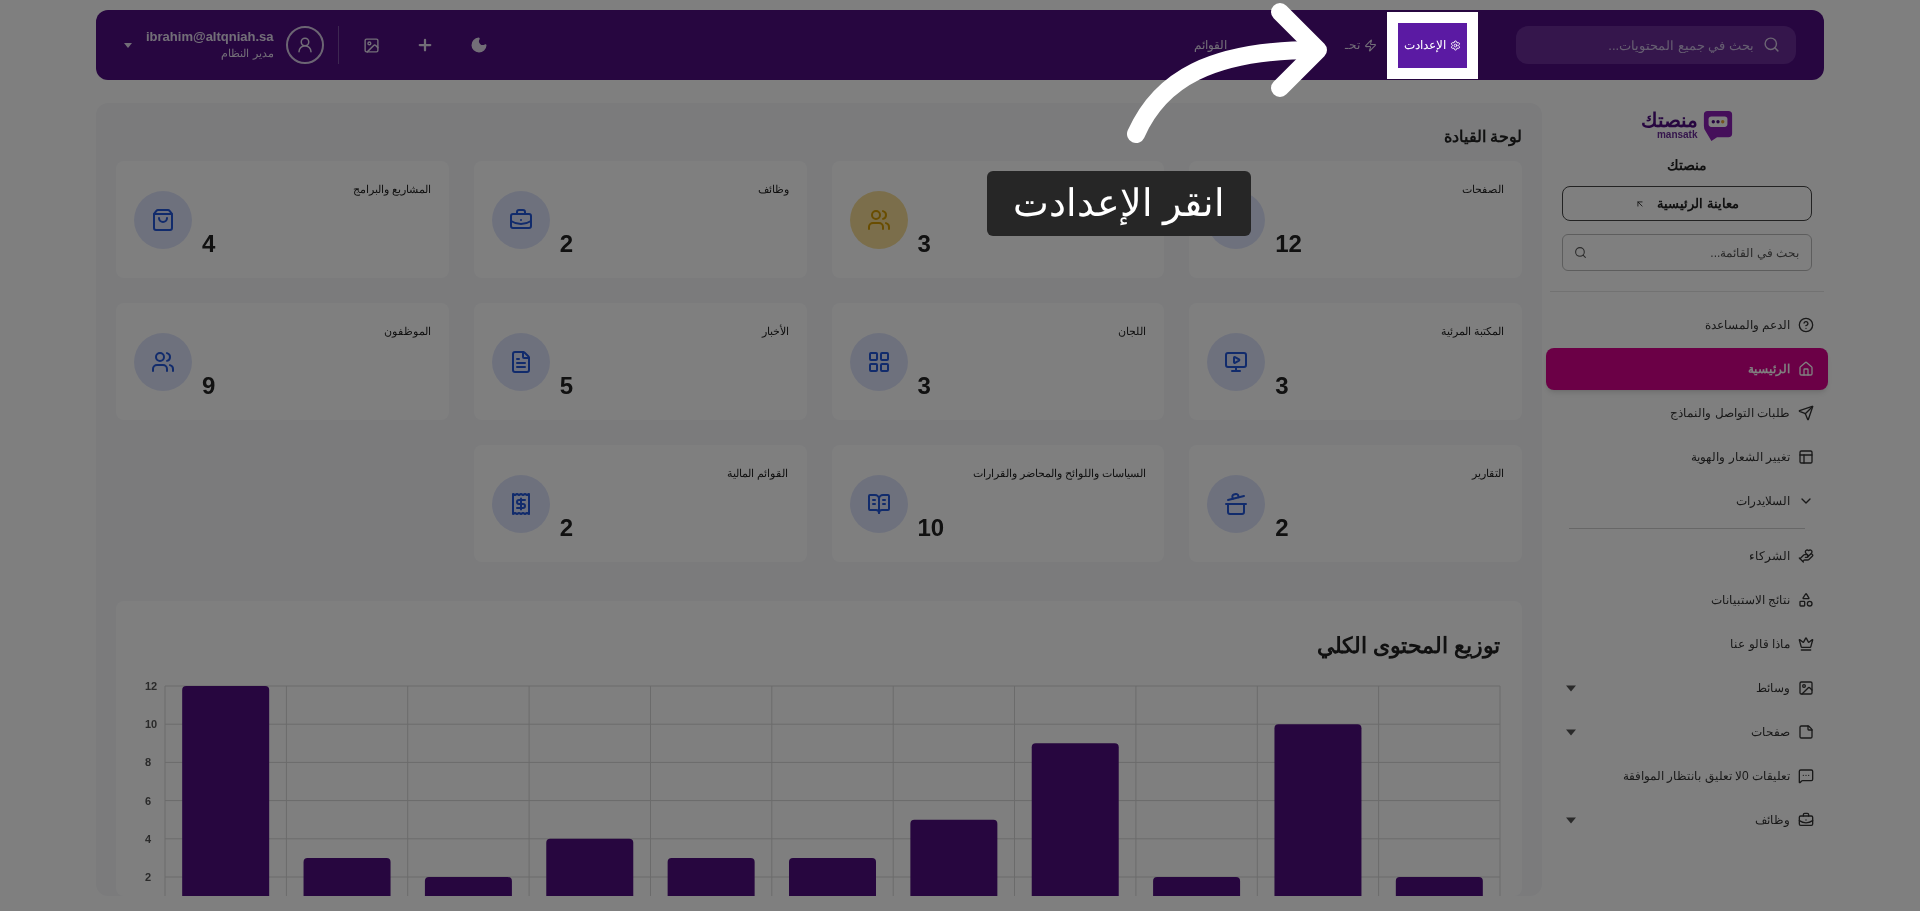 This screenshot has height=911, width=1920. What do you see at coordinates (1482, 138) in the screenshot?
I see `page-title: لوحة القيادة` at bounding box center [1482, 138].